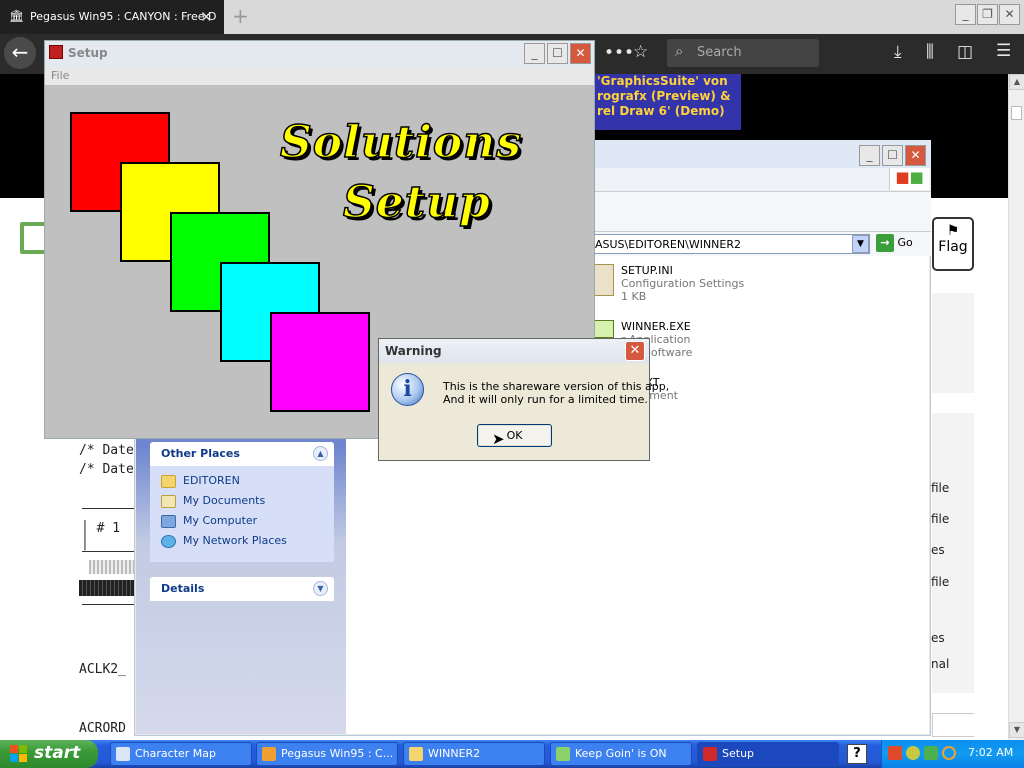 This screenshot has width=1024, height=768. What do you see at coordinates (474, 754) in the screenshot?
I see `task-winner2-folder: WINNER2` at bounding box center [474, 754].